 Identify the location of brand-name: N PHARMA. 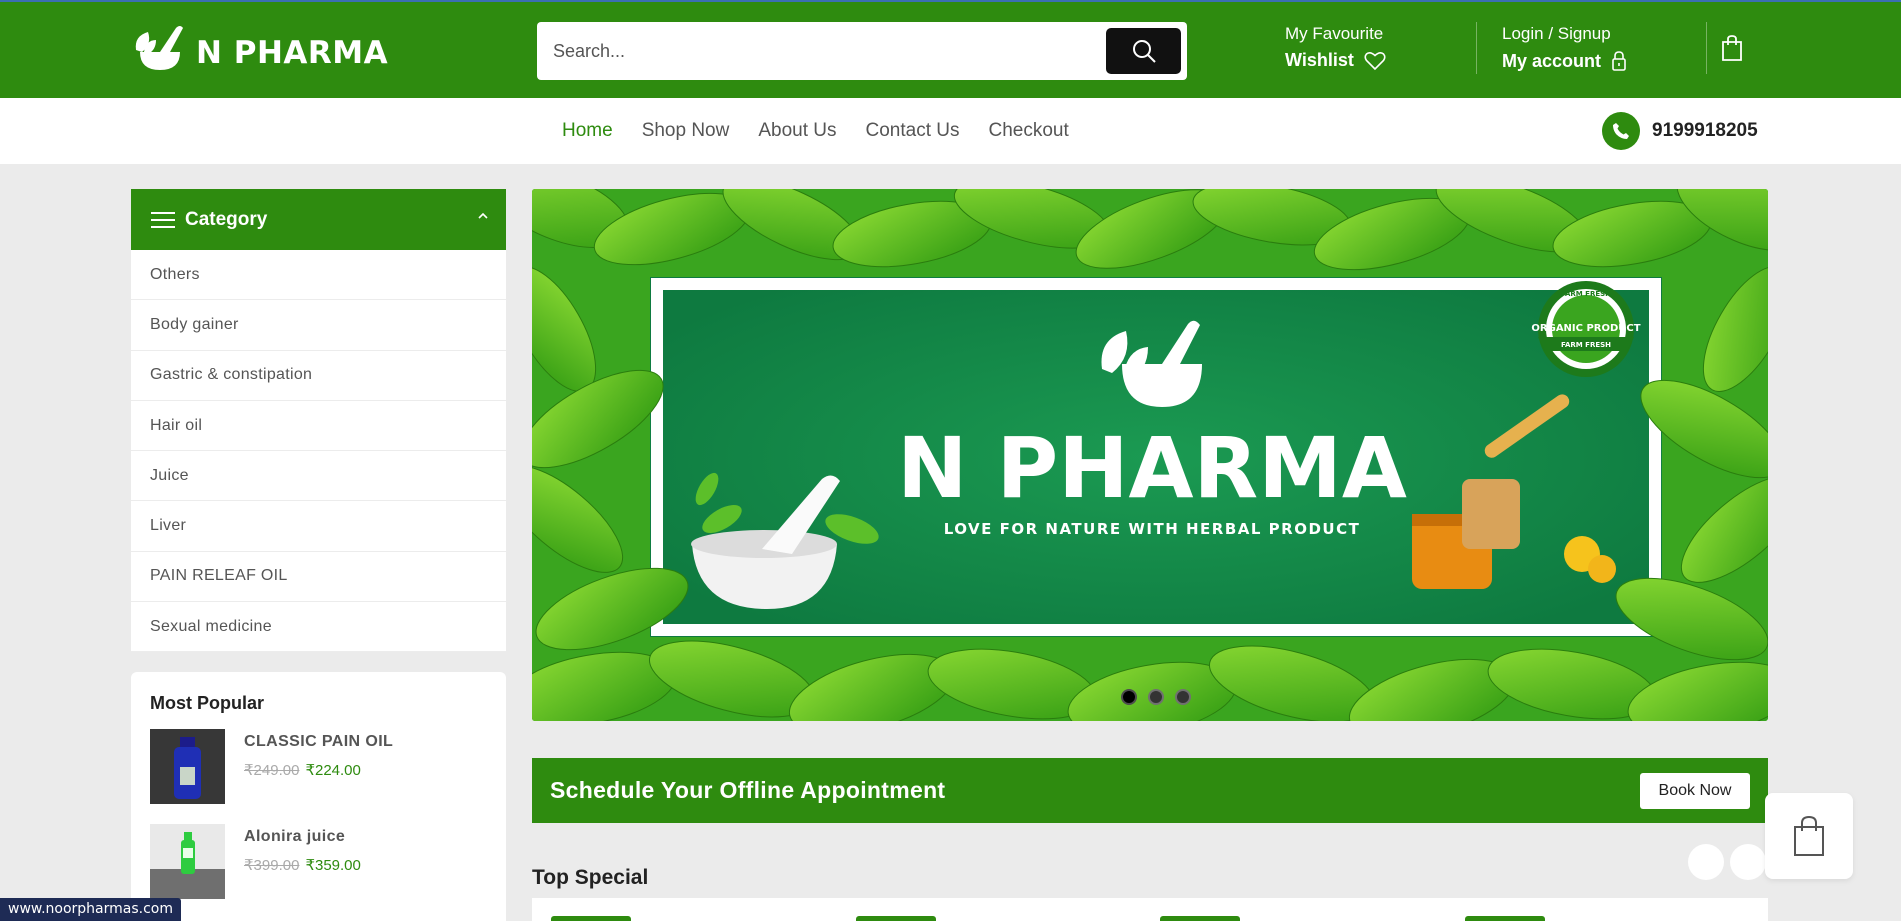
(292, 53).